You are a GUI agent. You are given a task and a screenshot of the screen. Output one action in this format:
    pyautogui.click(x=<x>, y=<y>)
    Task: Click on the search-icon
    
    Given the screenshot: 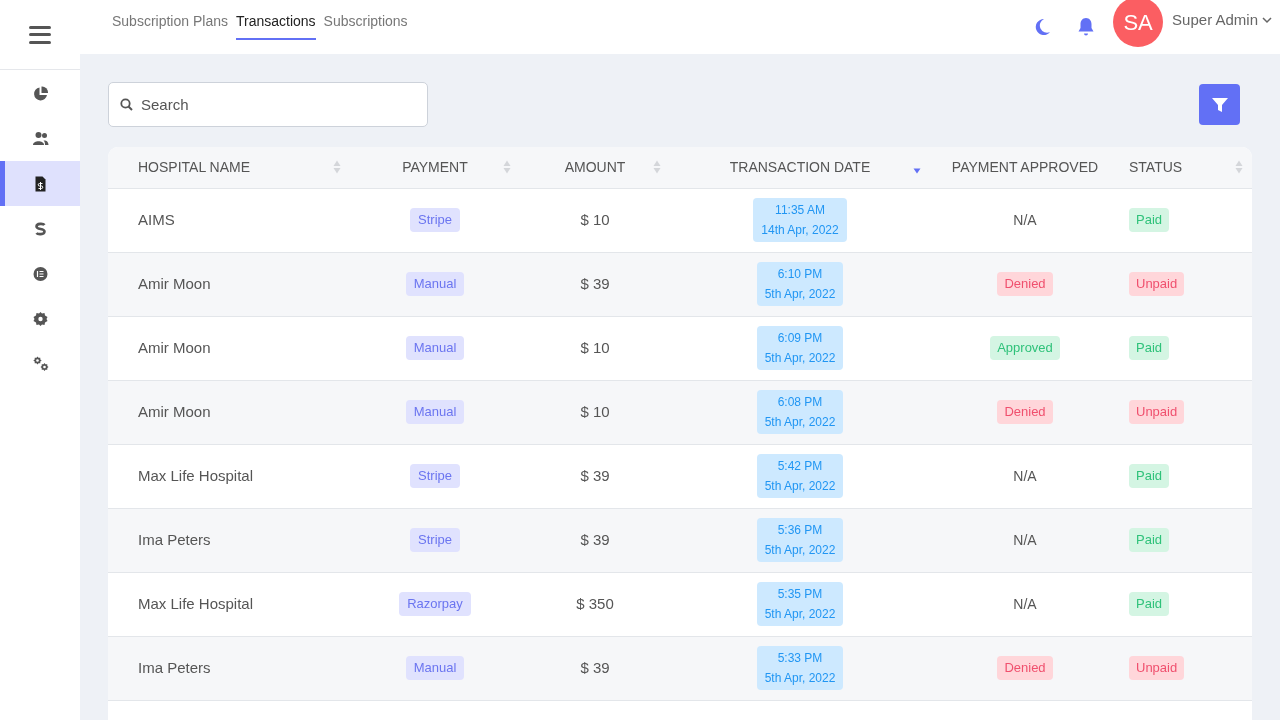 What is the action you would take?
    pyautogui.click(x=126, y=104)
    